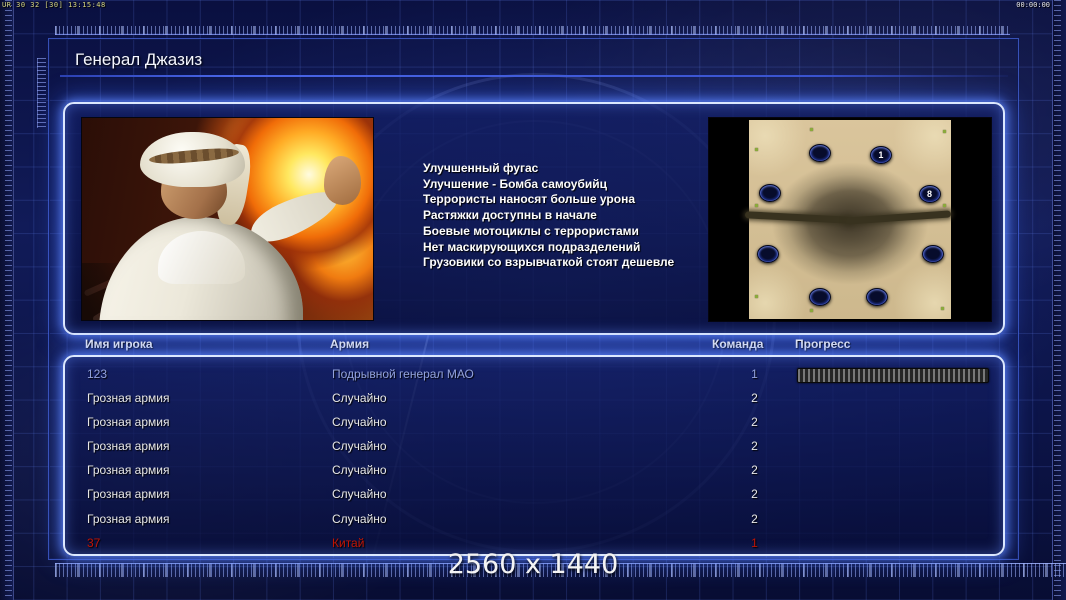 This screenshot has height=600, width=1066. Describe the element at coordinates (529, 199) in the screenshot. I see `bonus-line: Террористы наносят больше урона` at that location.